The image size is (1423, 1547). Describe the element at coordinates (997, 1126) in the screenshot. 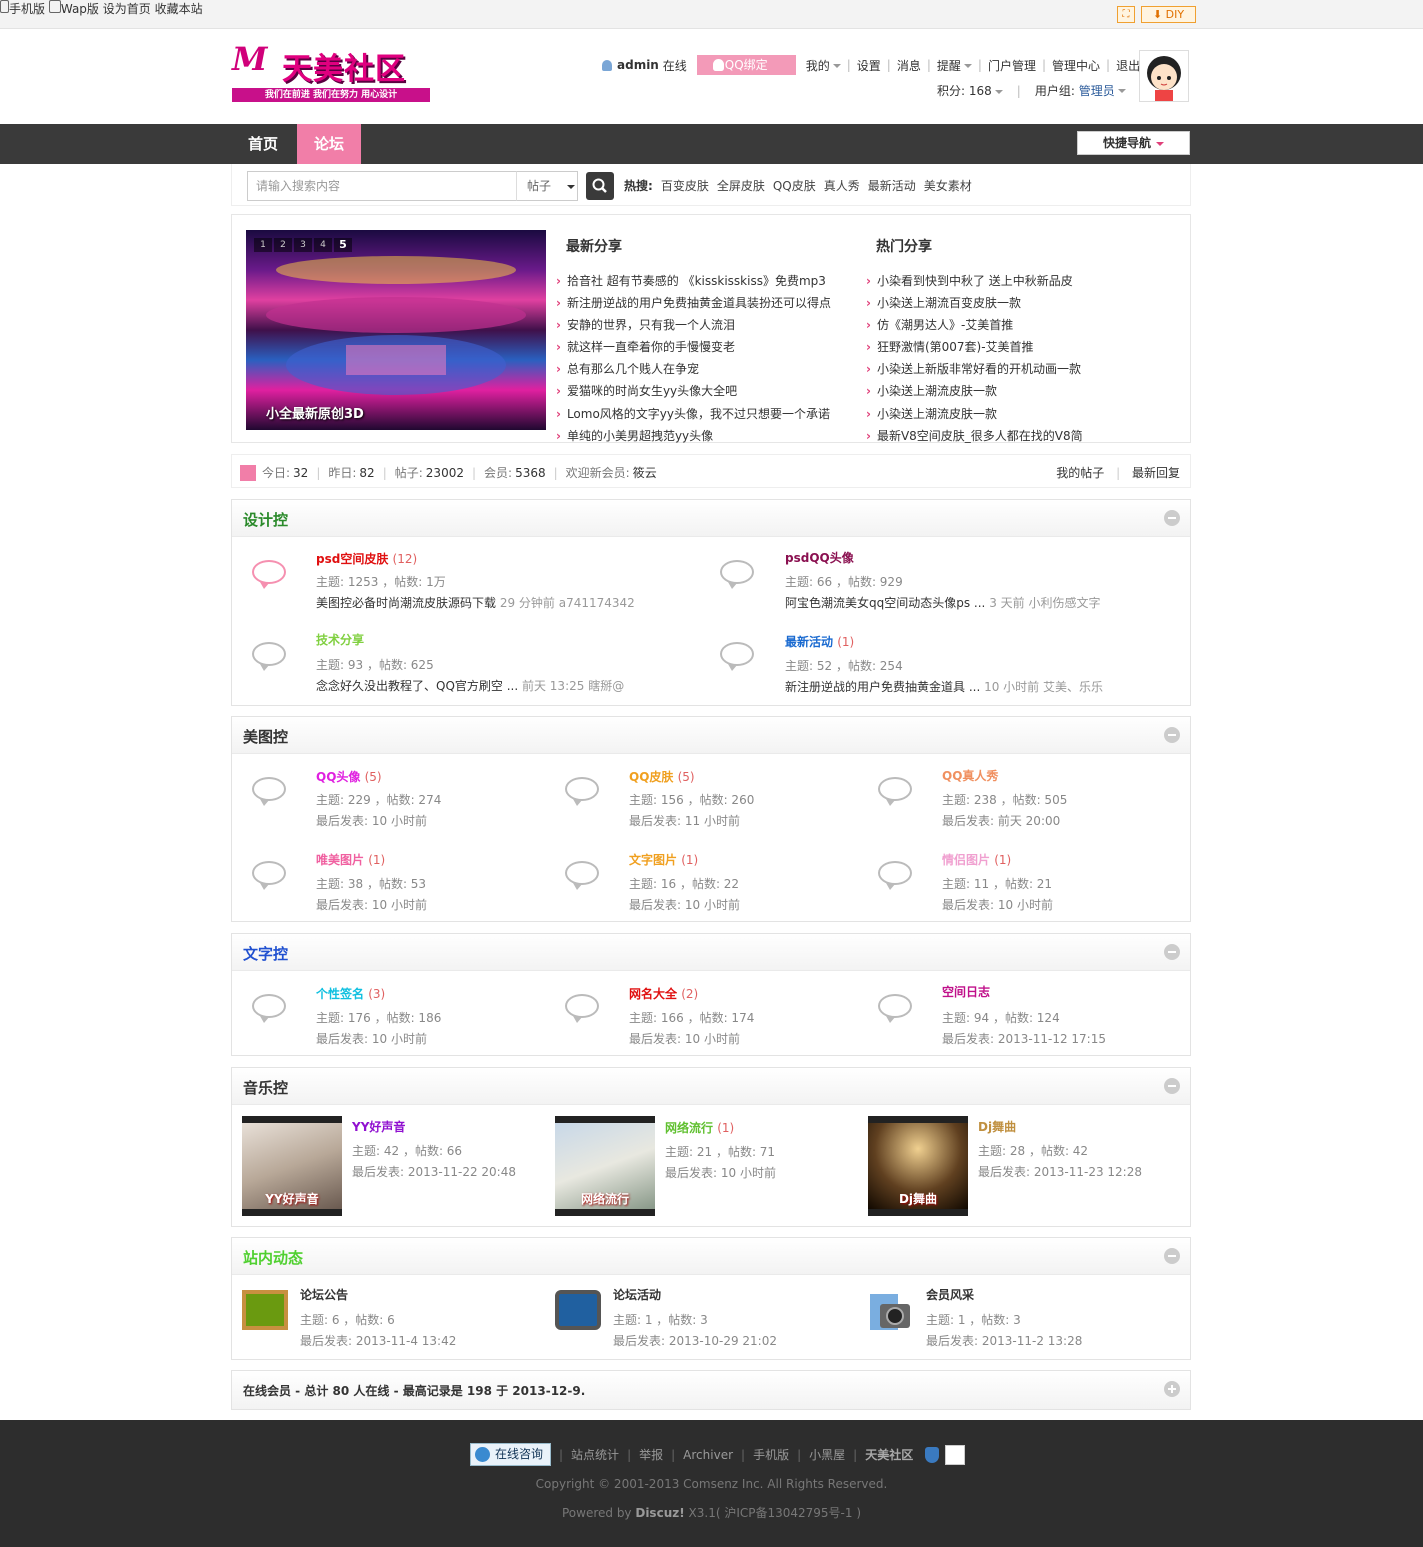

I see `forum-name: Dj舞曲` at that location.